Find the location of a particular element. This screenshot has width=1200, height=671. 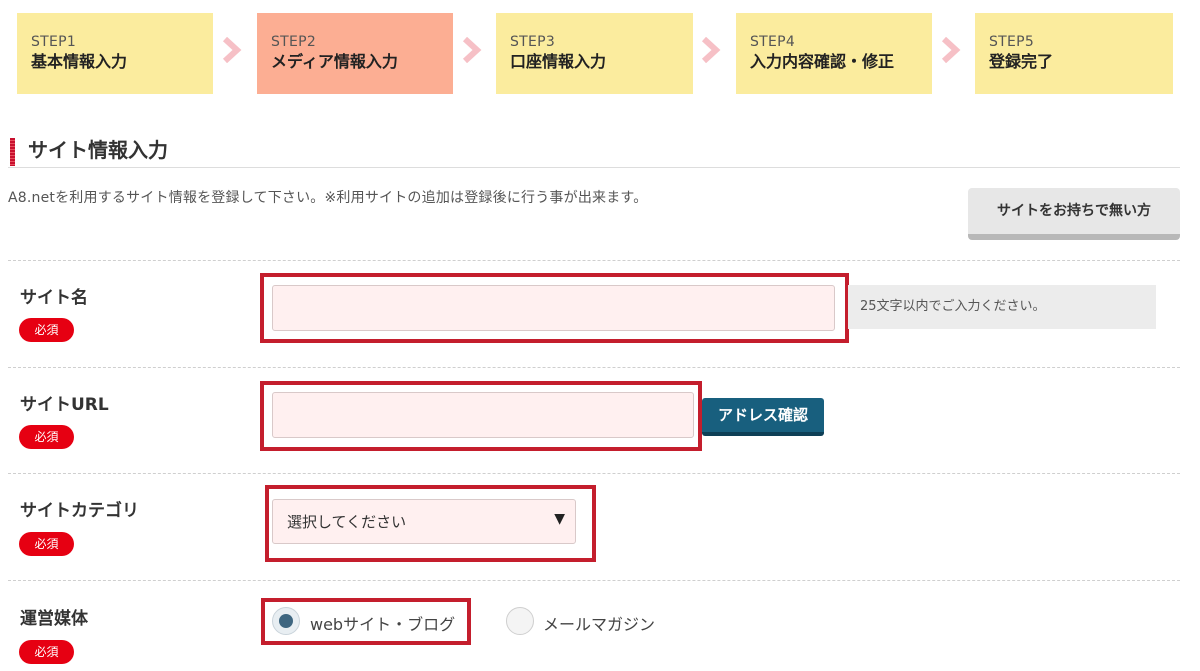

radio-website-blog is located at coordinates (286, 621).